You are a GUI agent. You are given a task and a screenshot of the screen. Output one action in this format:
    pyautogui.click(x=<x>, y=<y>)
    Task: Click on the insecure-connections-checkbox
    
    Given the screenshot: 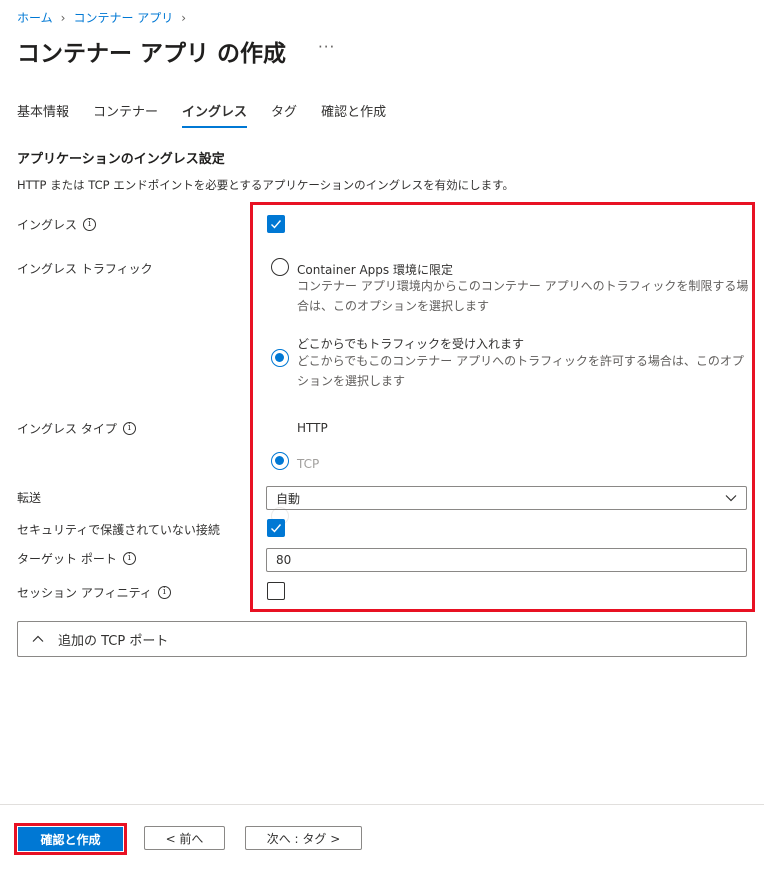 What is the action you would take?
    pyautogui.click(x=276, y=528)
    